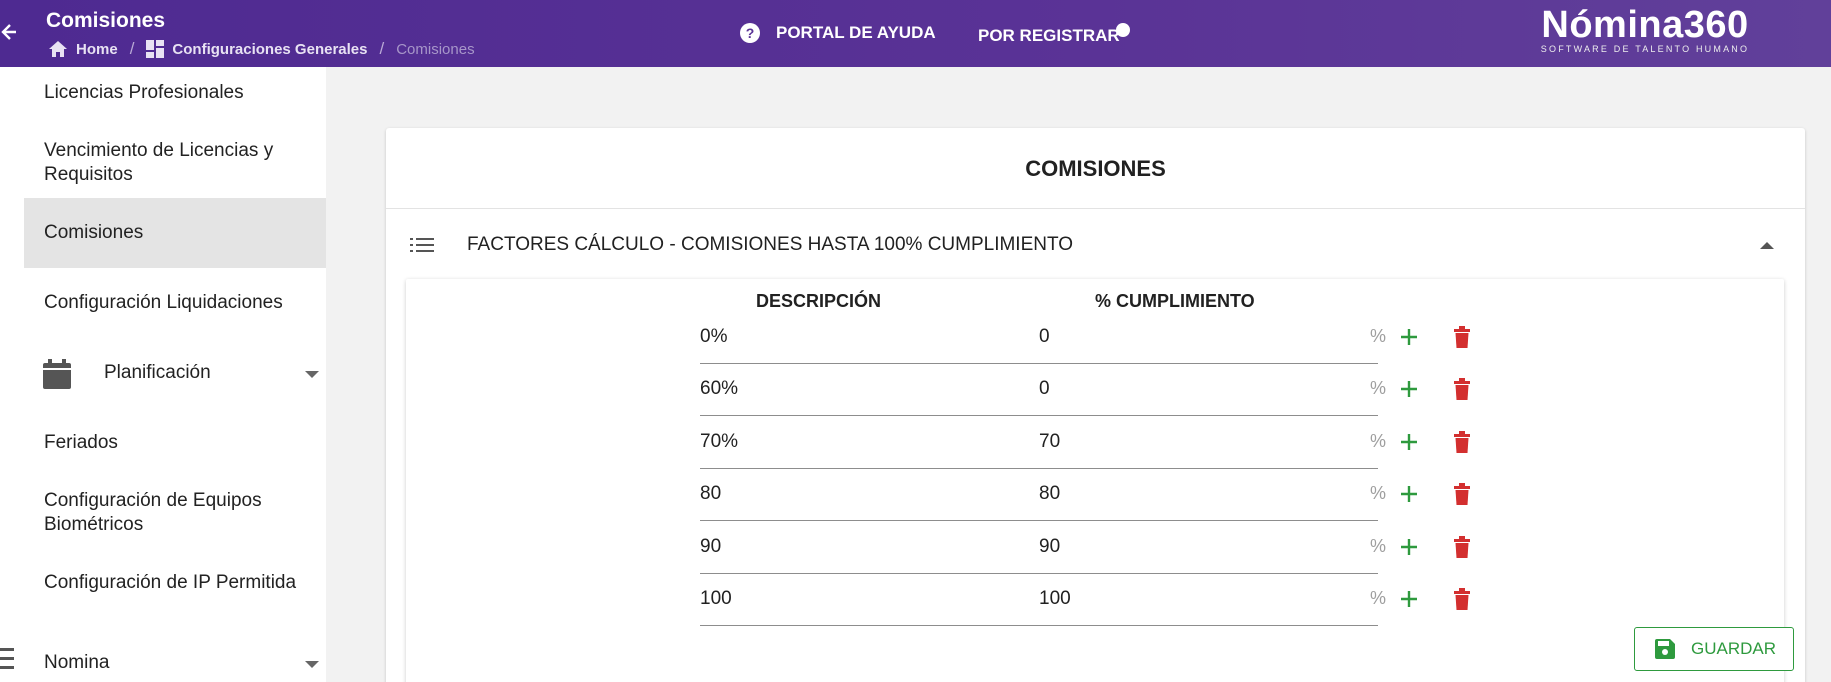 This screenshot has height=682, width=1831. What do you see at coordinates (819, 301) in the screenshot?
I see `column-header-description: DESCRIPCIÓN` at bounding box center [819, 301].